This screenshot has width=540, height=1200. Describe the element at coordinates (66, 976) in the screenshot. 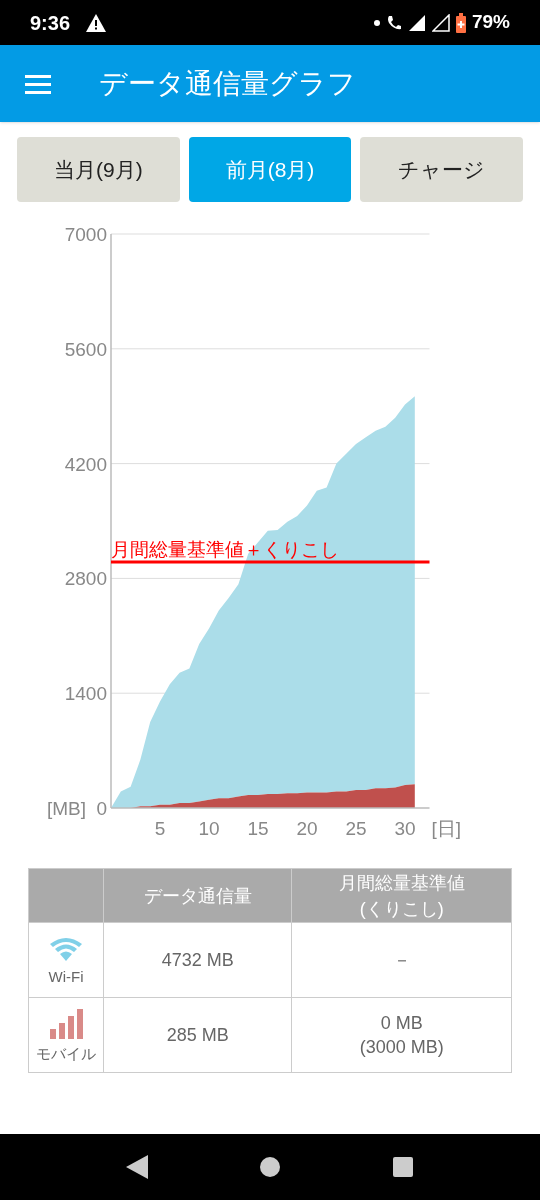

I see `connection-label: Wi-Fi` at that location.